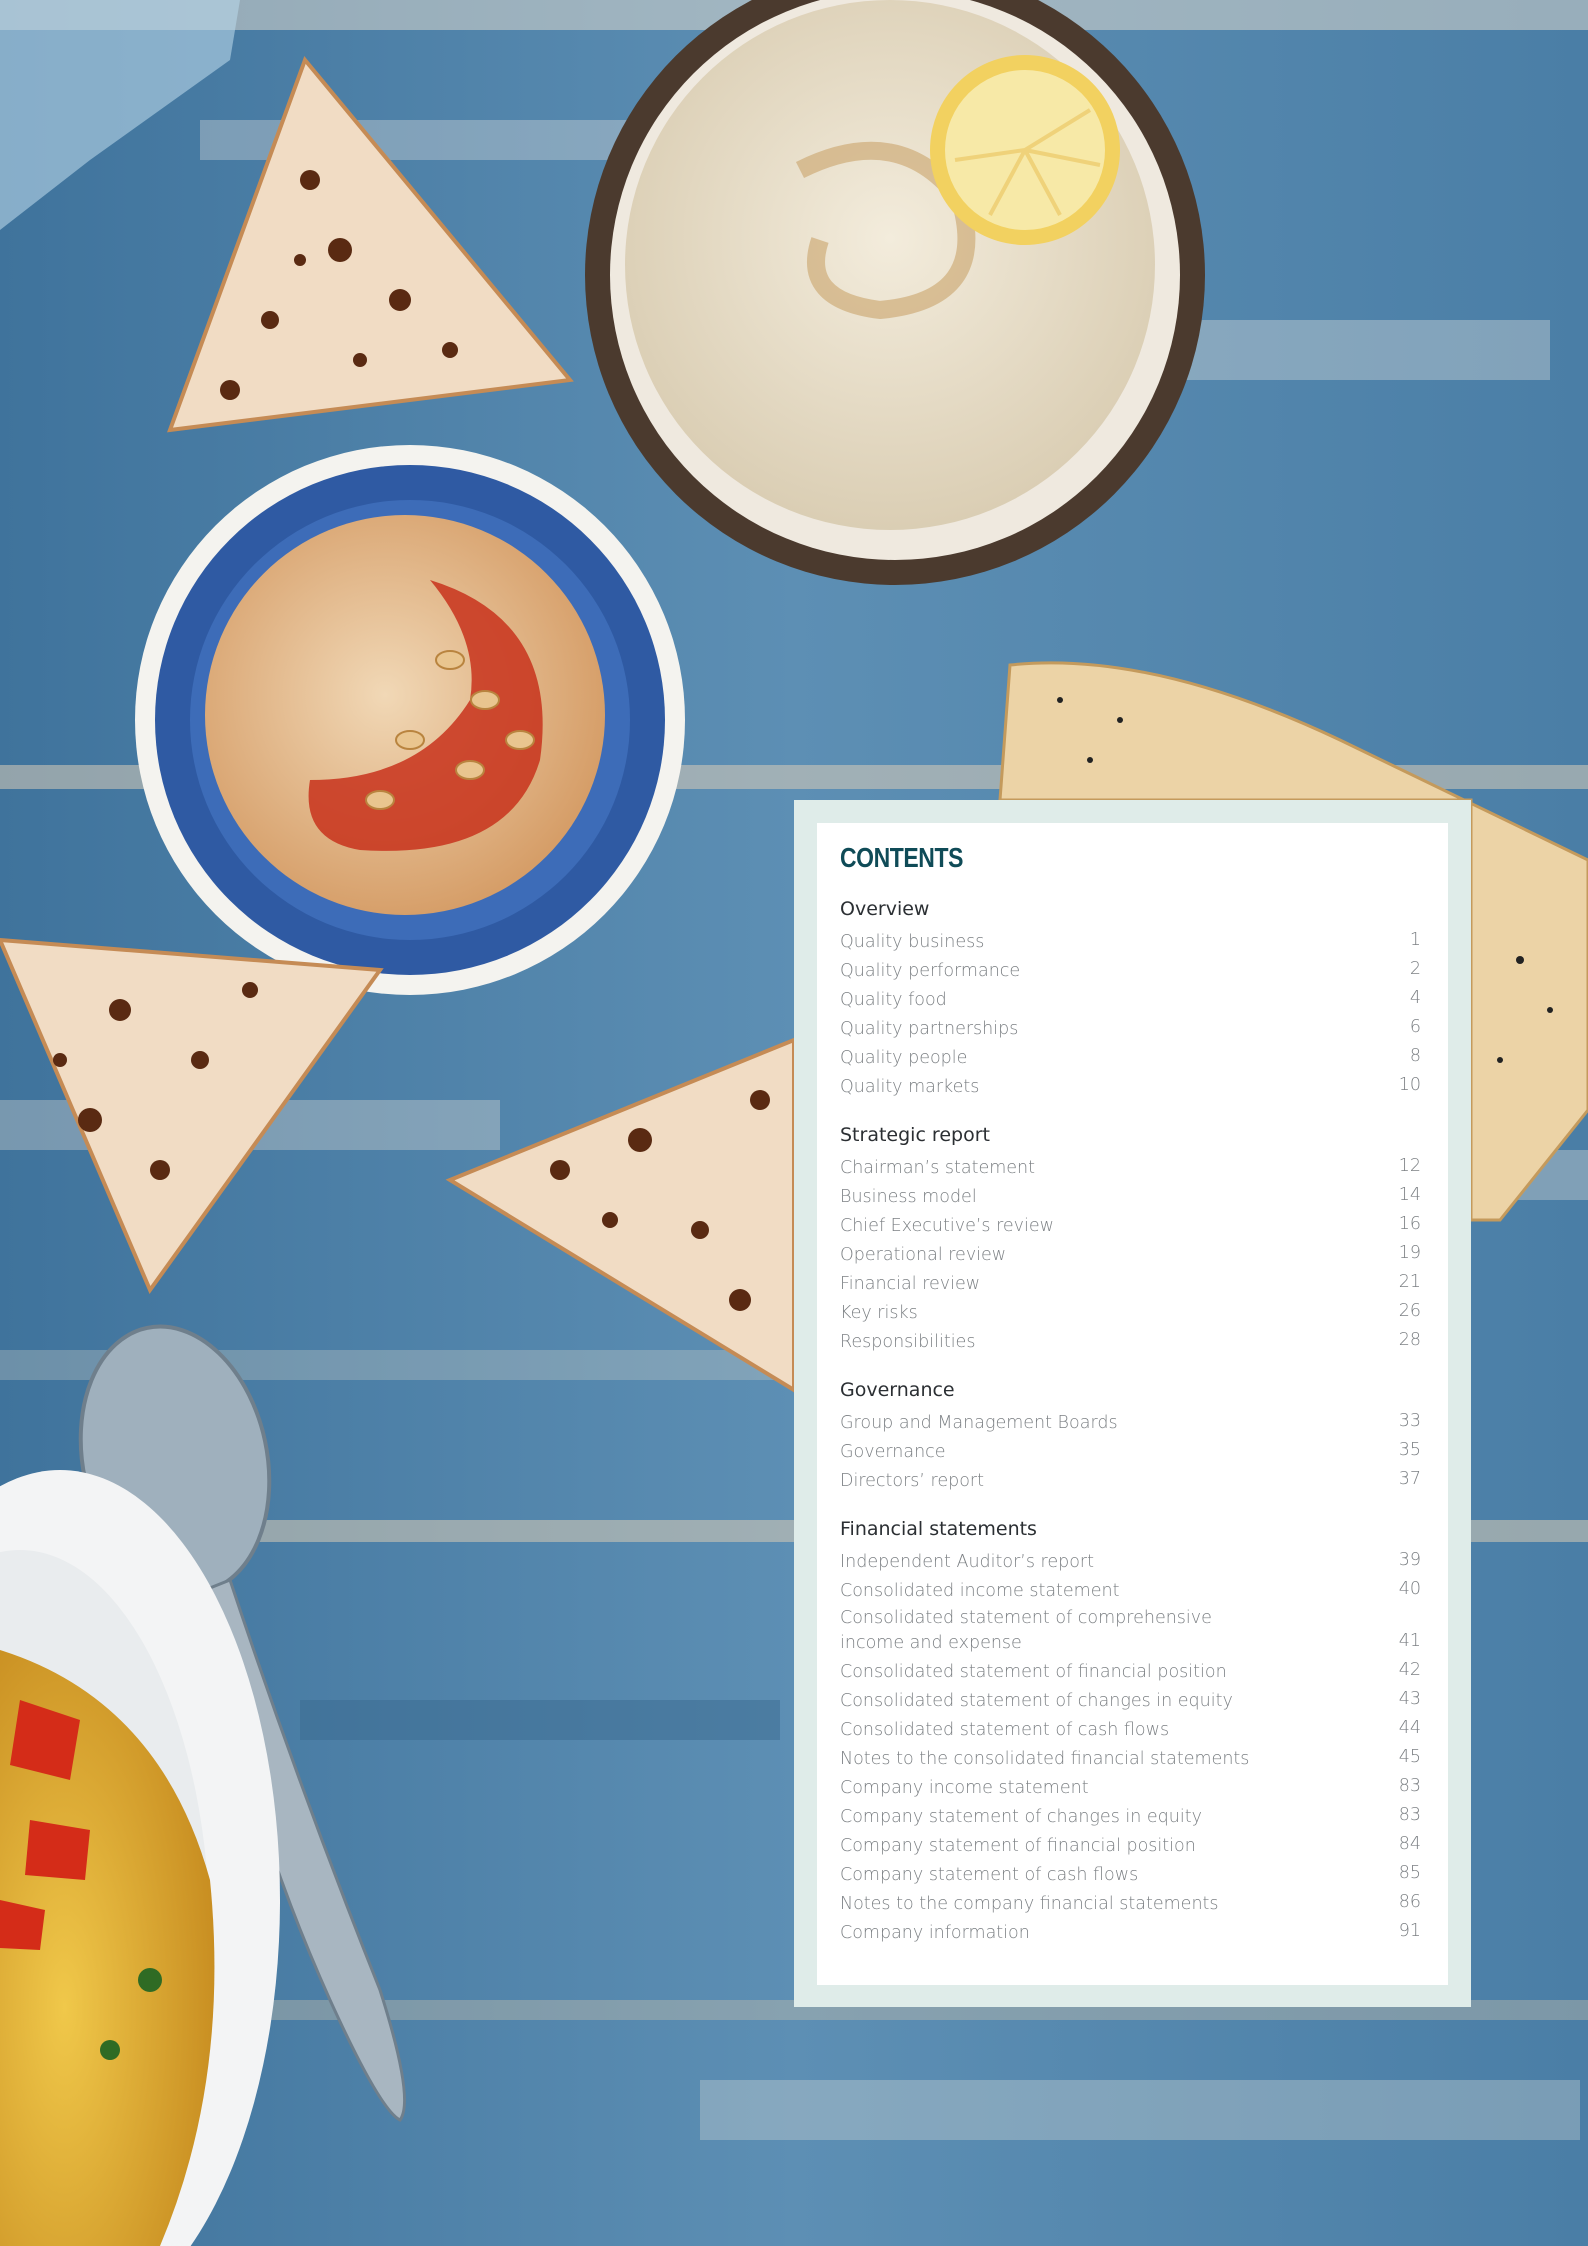 This screenshot has width=1588, height=2246. I want to click on toc-entry: Financial review 21, so click(1130, 1282).